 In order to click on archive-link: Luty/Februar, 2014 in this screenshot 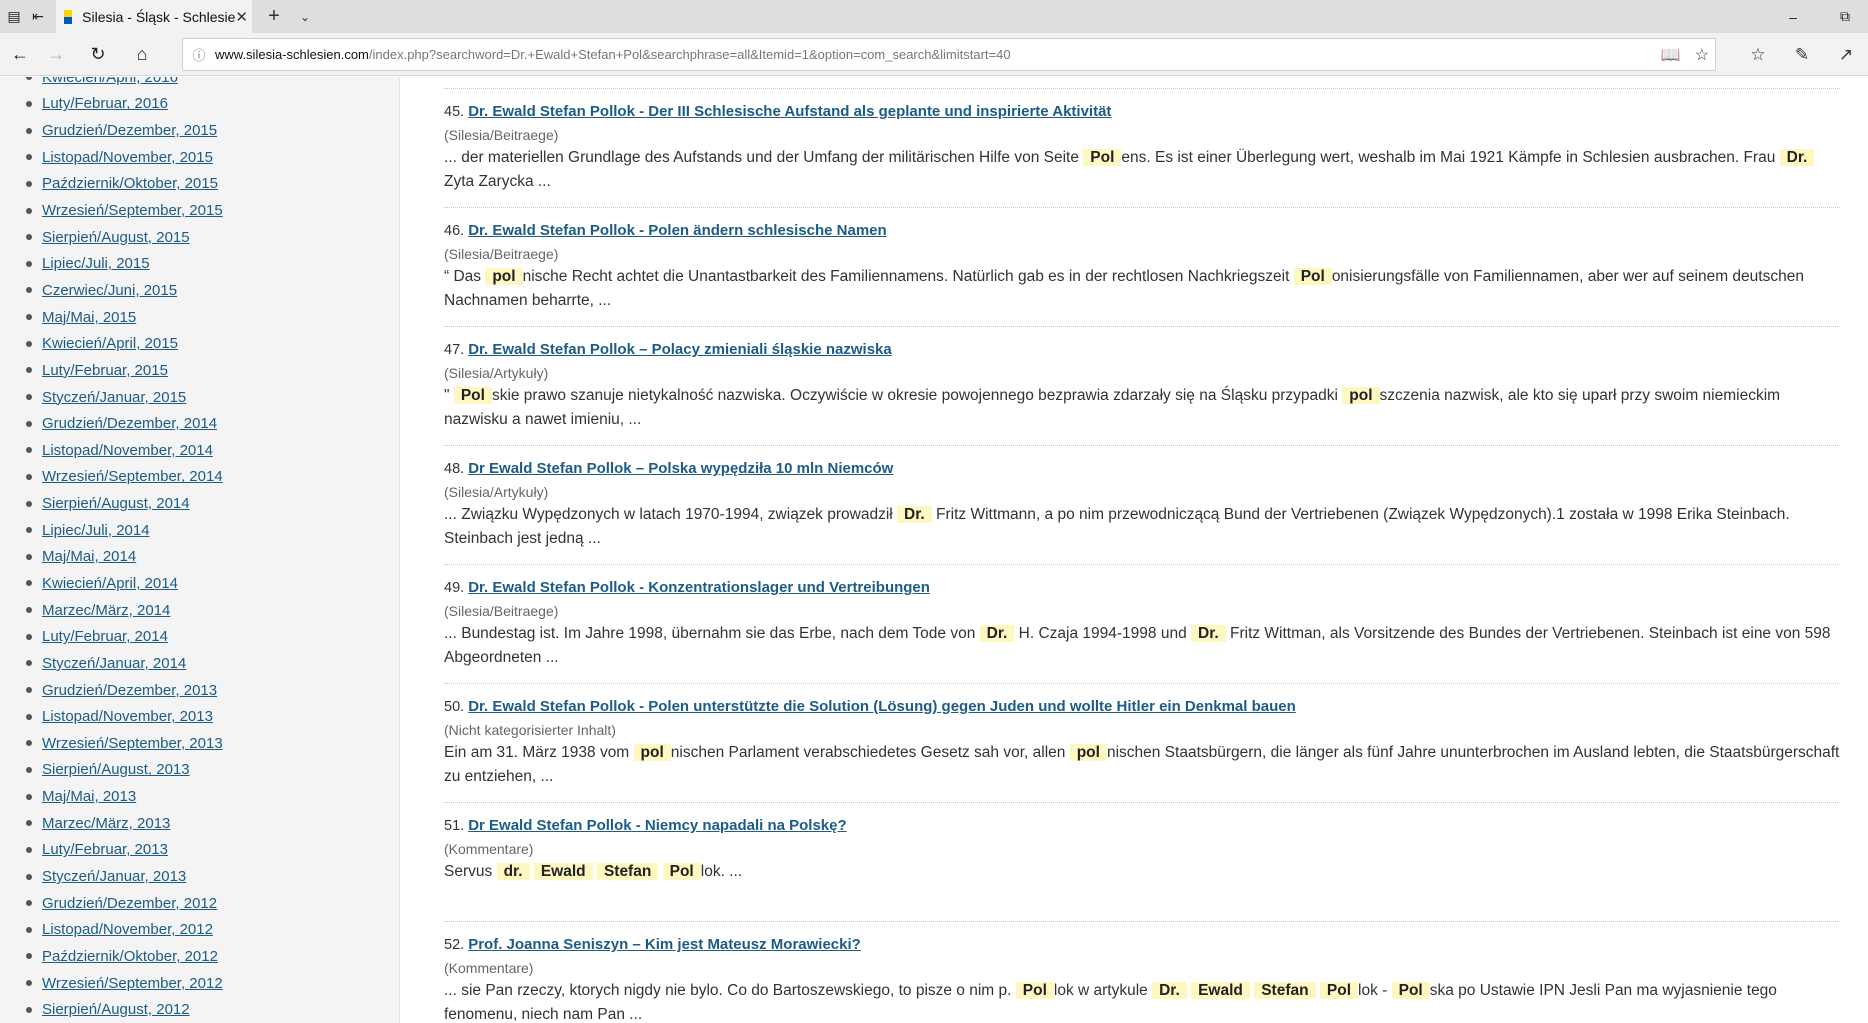, I will do `click(105, 636)`.